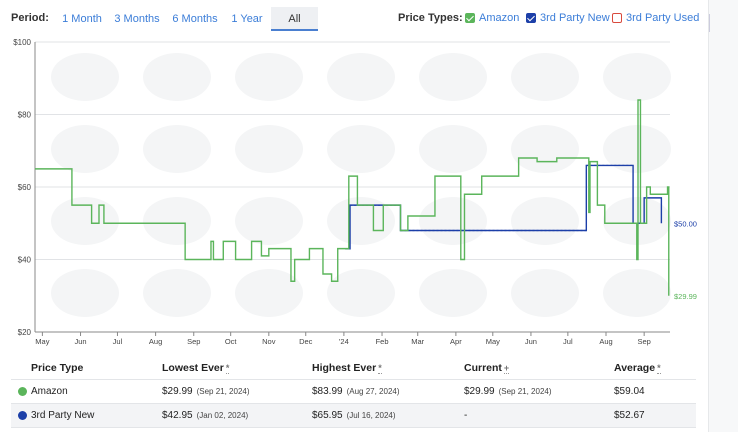 This screenshot has height=432, width=738. I want to click on row-average: $52.67, so click(629, 415).